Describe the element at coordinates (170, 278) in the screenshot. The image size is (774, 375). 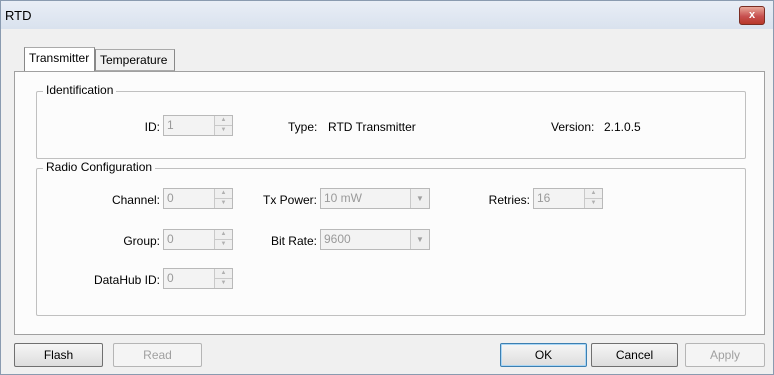
I see `datahub-id-value: 0` at that location.